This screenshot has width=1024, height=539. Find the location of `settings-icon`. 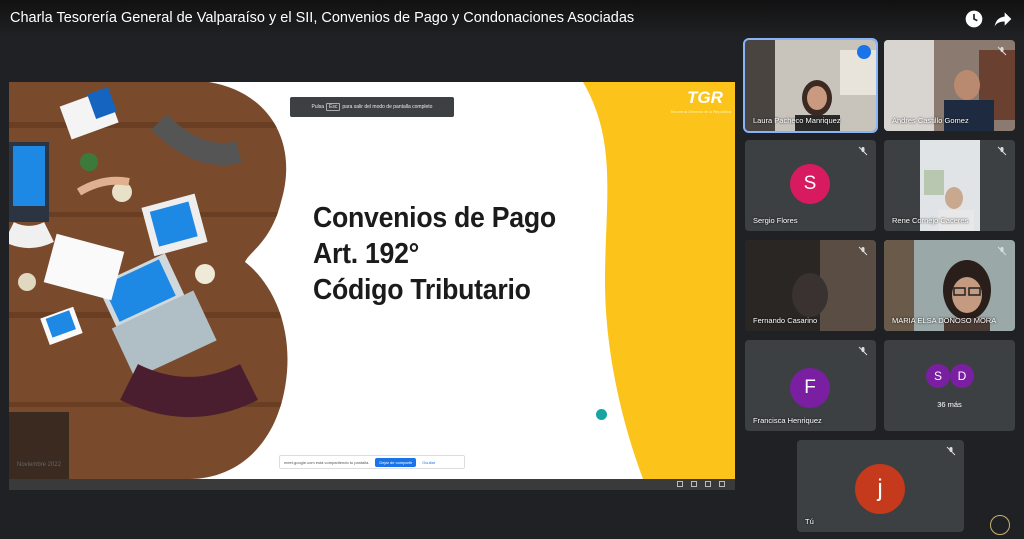

settings-icon is located at coordinates (694, 484).